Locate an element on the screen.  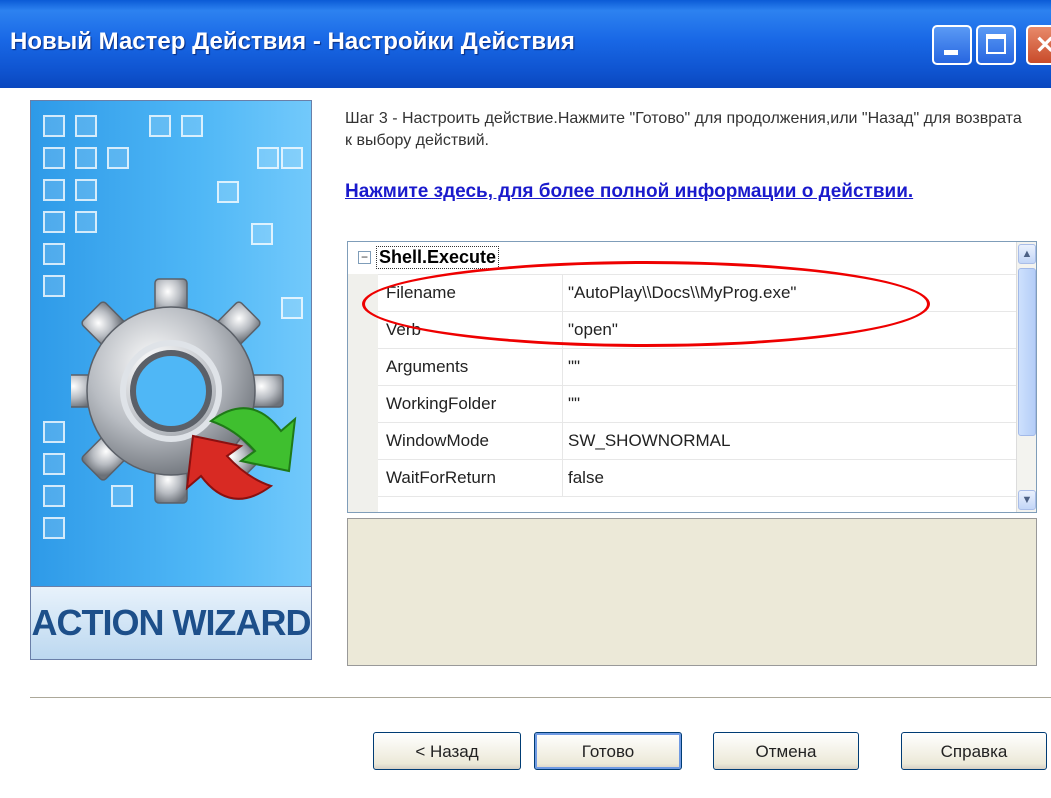
collapse-icon: − is located at coordinates (364, 257).